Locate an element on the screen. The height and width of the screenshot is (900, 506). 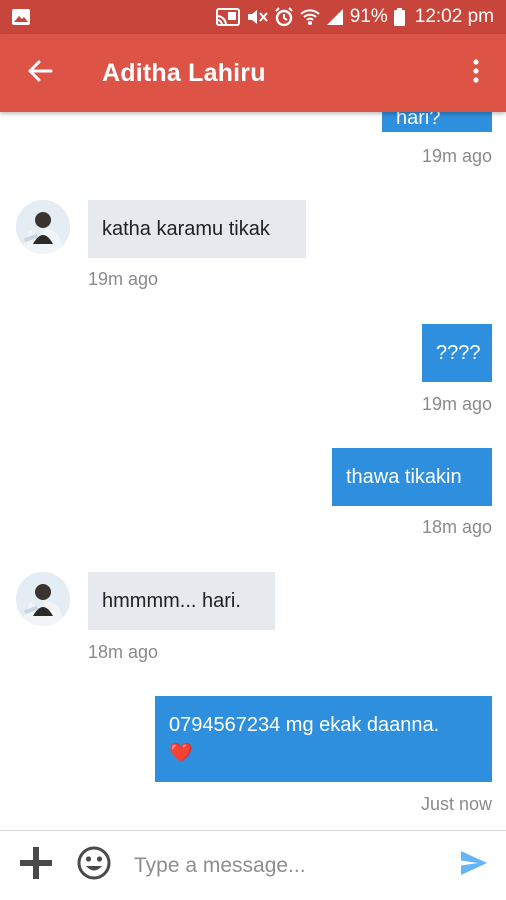
status-bar: 91% 12:02 pm is located at coordinates (253, 17).